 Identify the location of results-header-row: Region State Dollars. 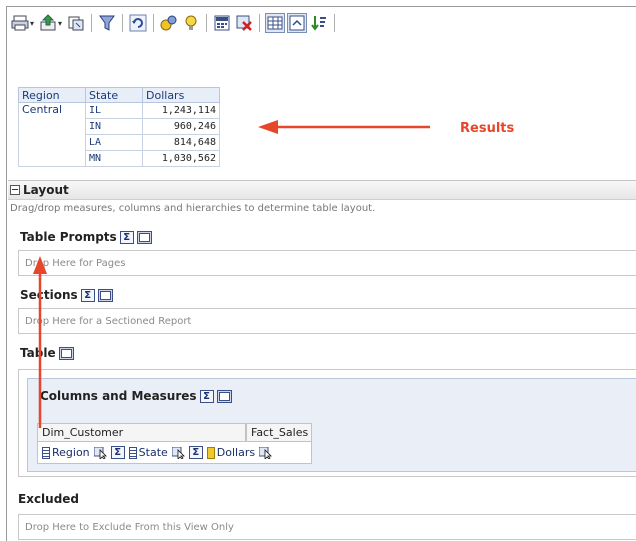
(119, 95).